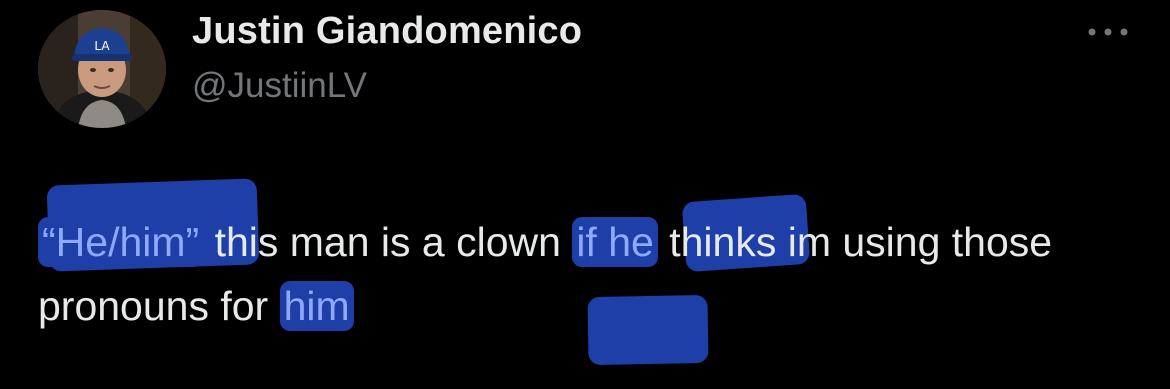  What do you see at coordinates (102, 46) in the screenshot?
I see `svg-text: LA` at bounding box center [102, 46].